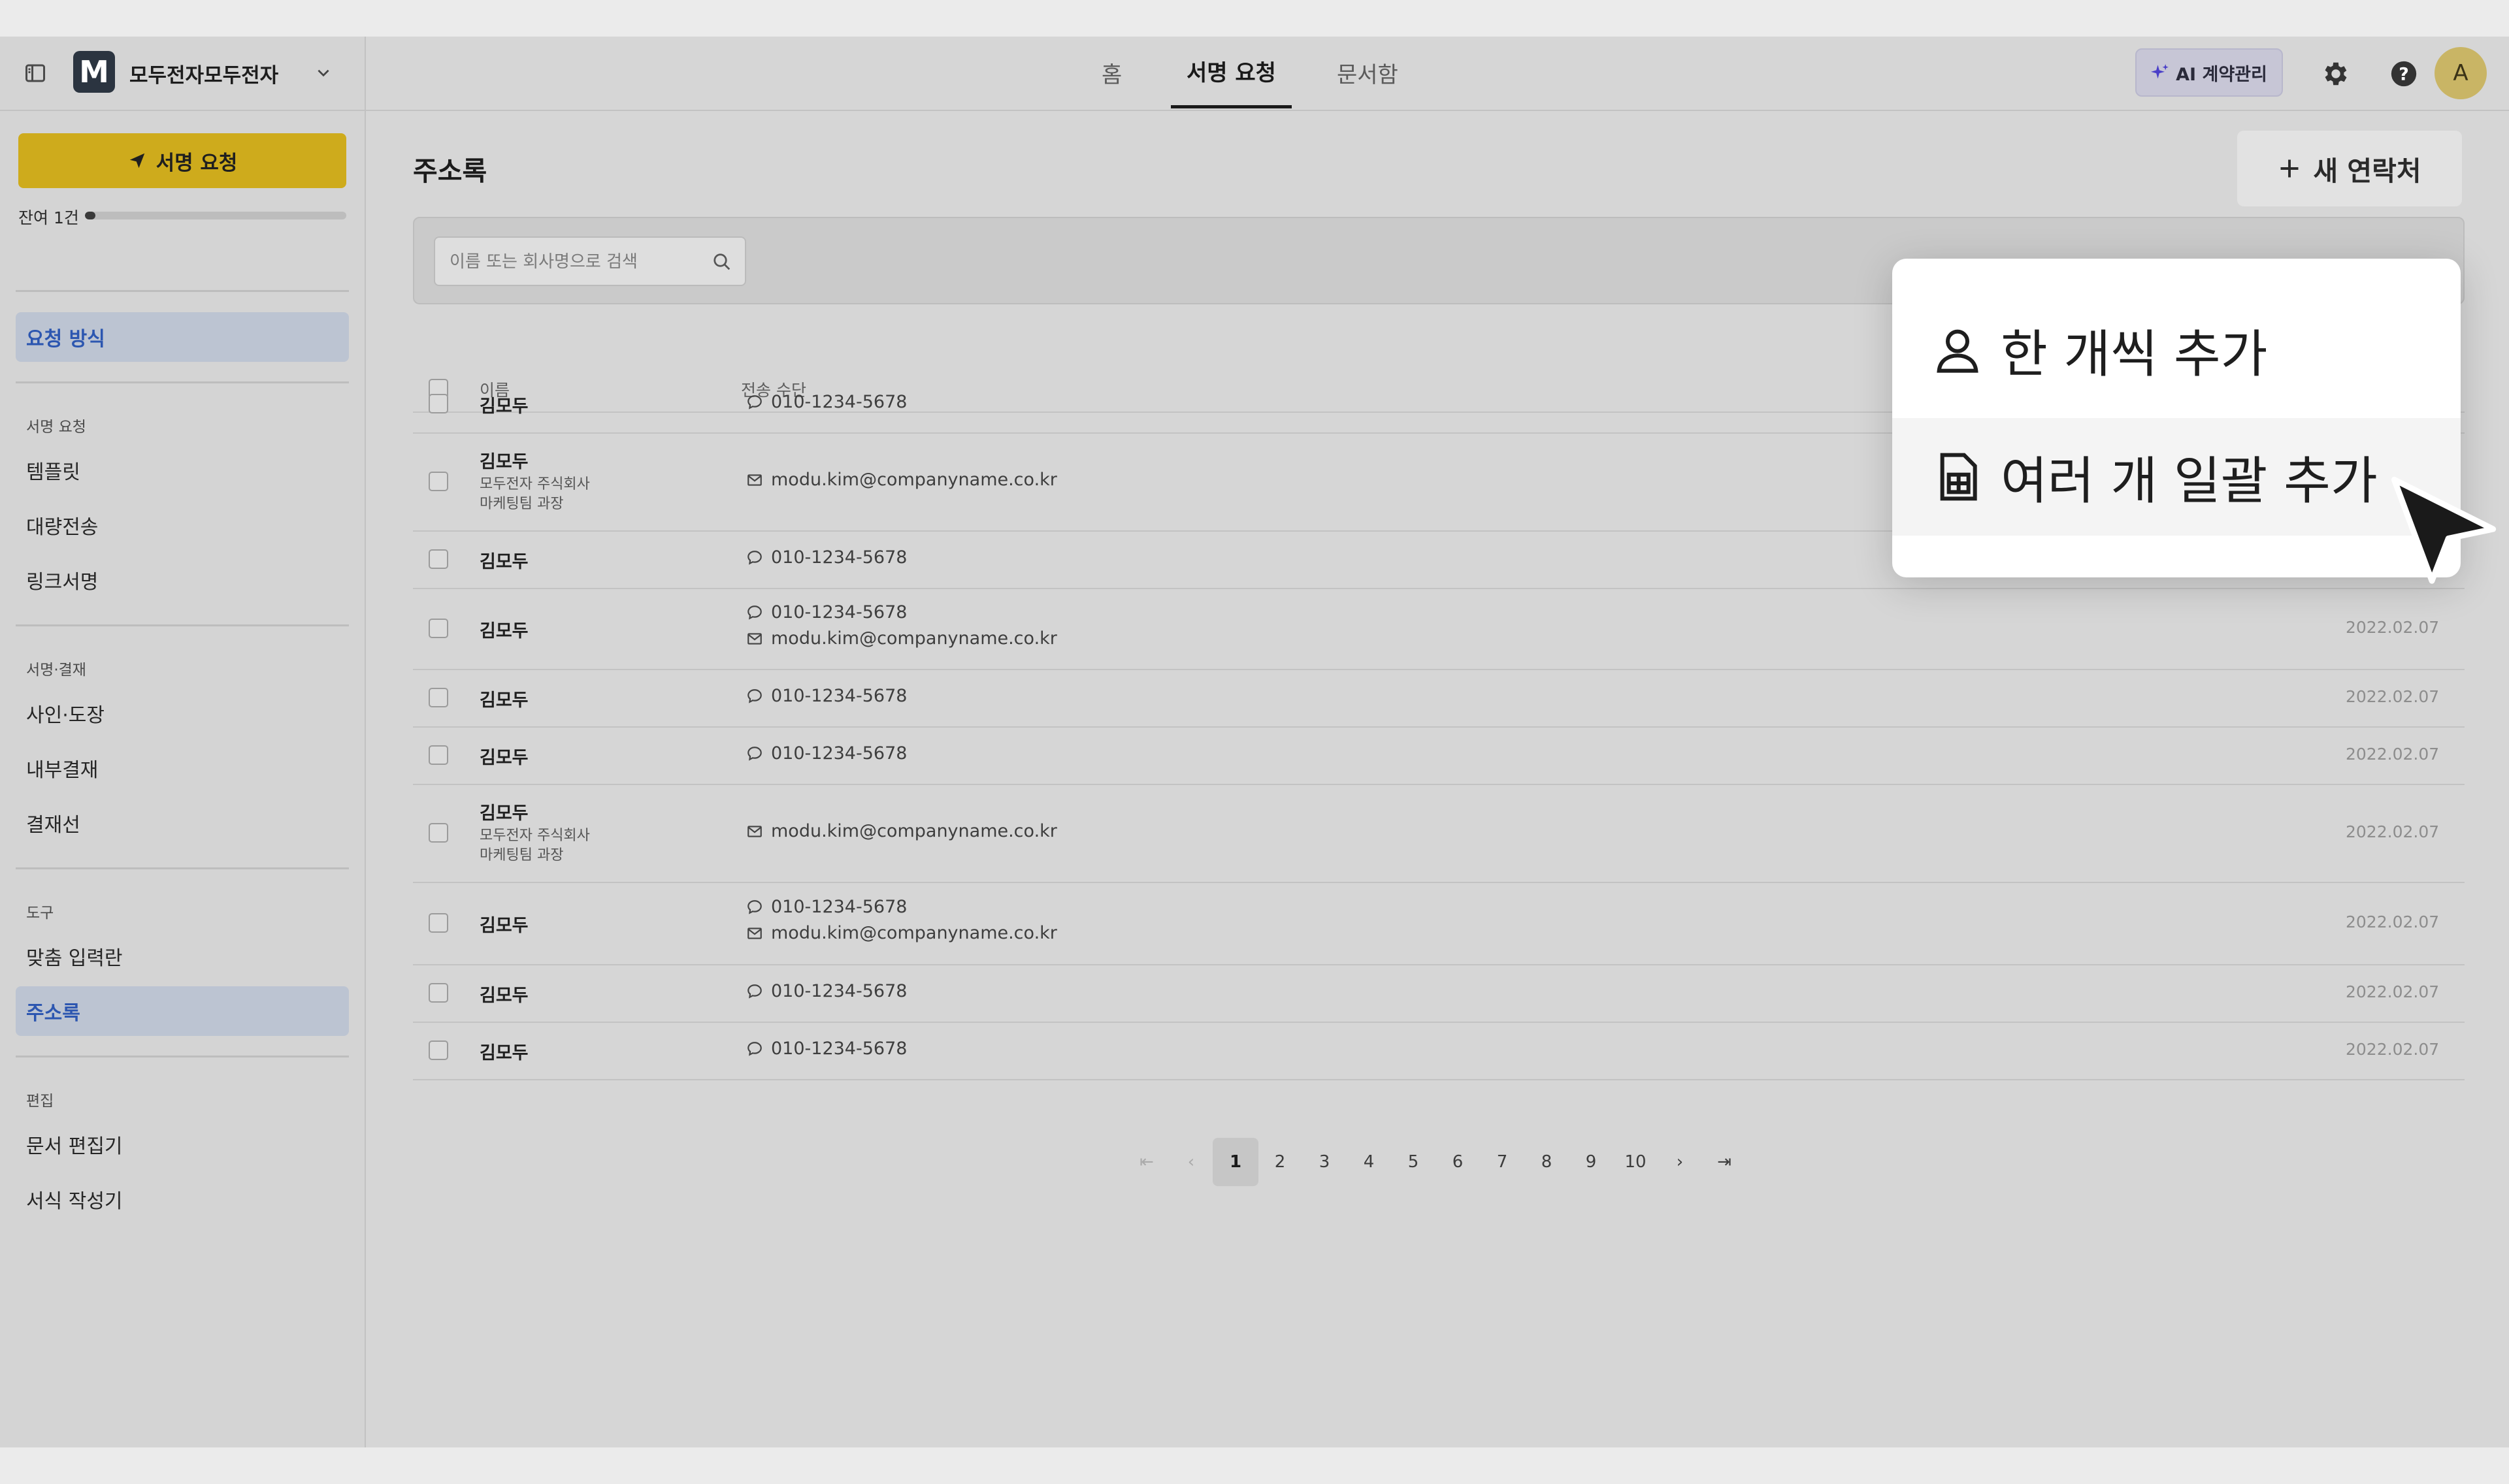 Image resolution: width=2509 pixels, height=1484 pixels. What do you see at coordinates (535, 836) in the screenshot?
I see `contact-company: 모두전자 주식회사` at bounding box center [535, 836].